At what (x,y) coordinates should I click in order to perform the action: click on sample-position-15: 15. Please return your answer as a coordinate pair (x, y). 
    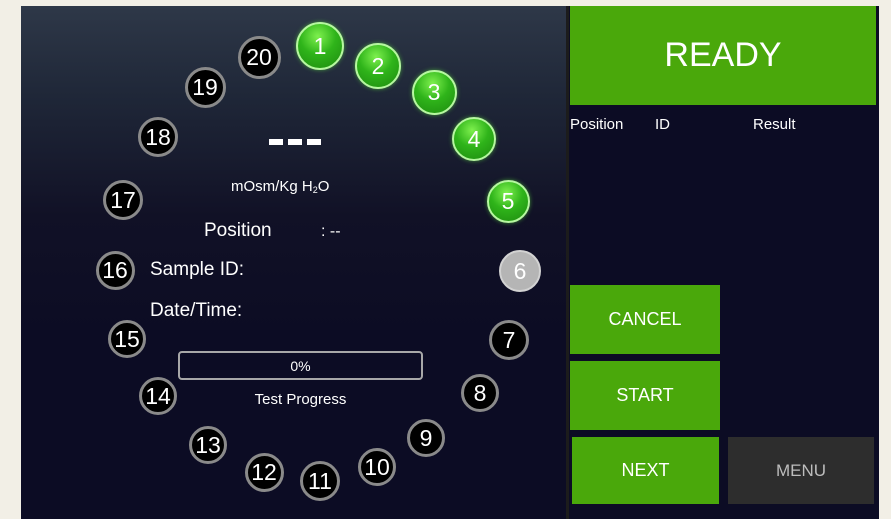
    Looking at the image, I should click on (127, 339).